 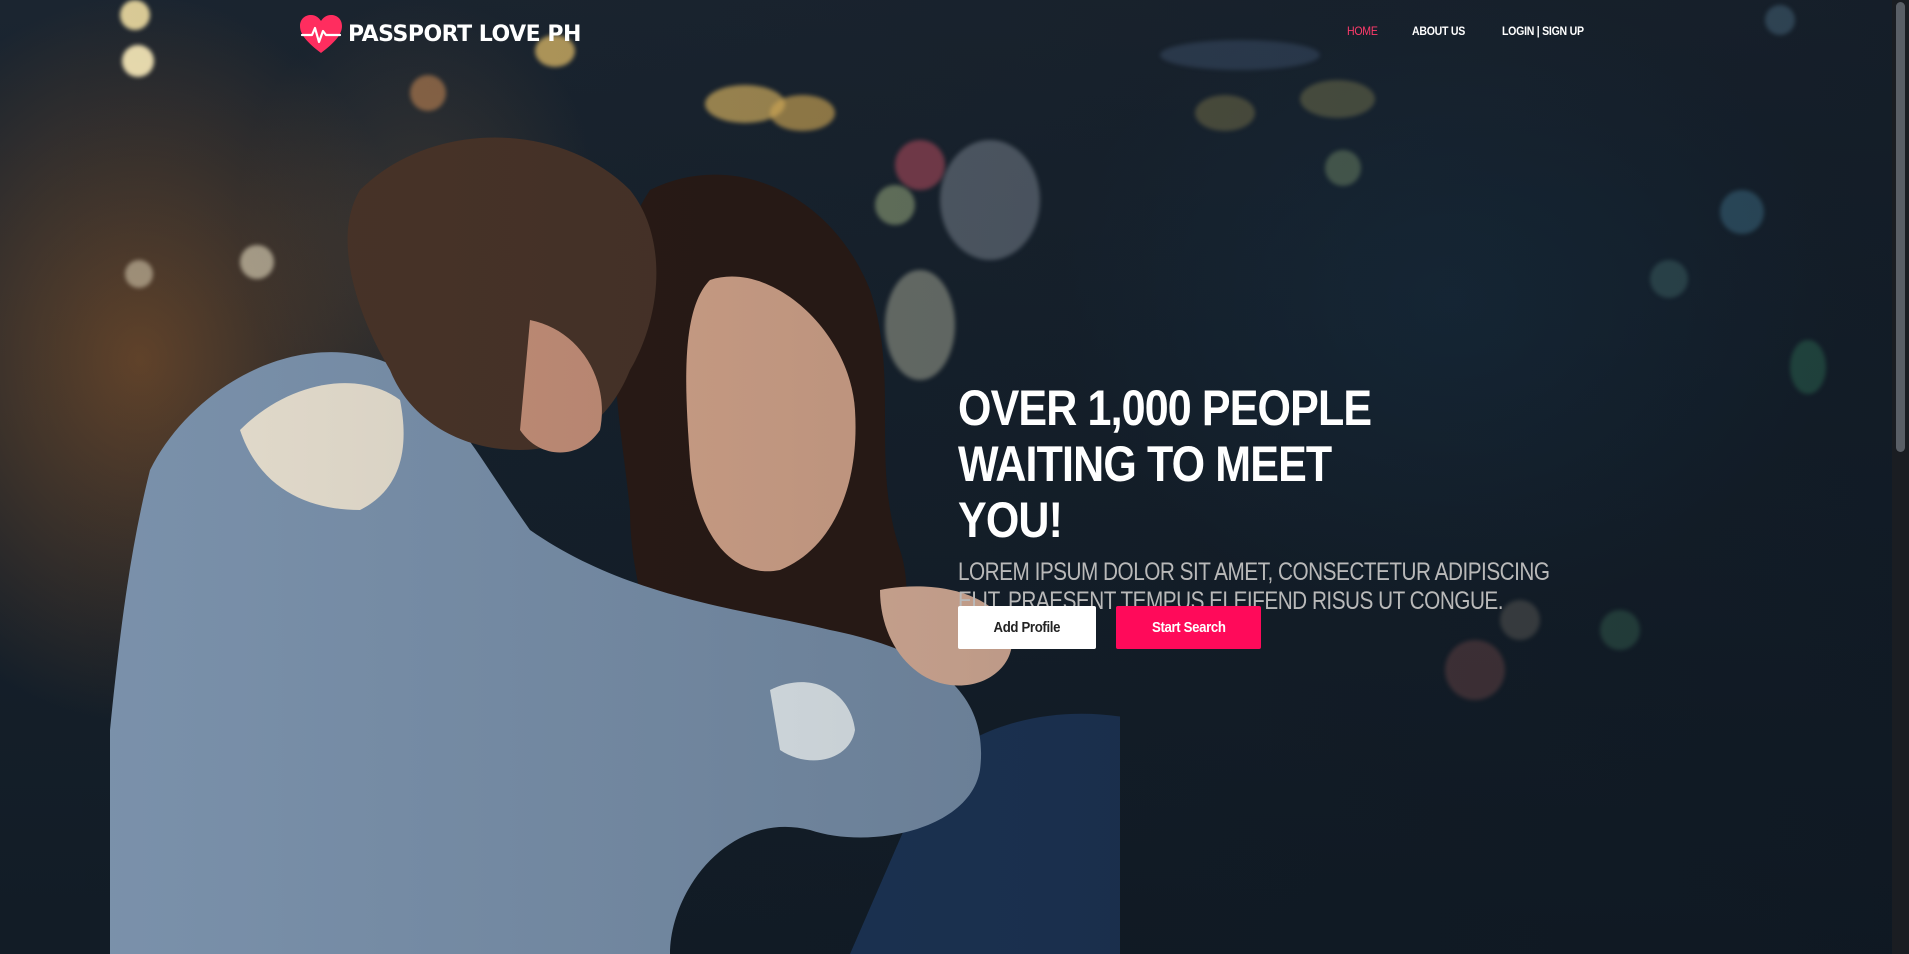 I want to click on nav-item-home: HOME, so click(x=1362, y=31).